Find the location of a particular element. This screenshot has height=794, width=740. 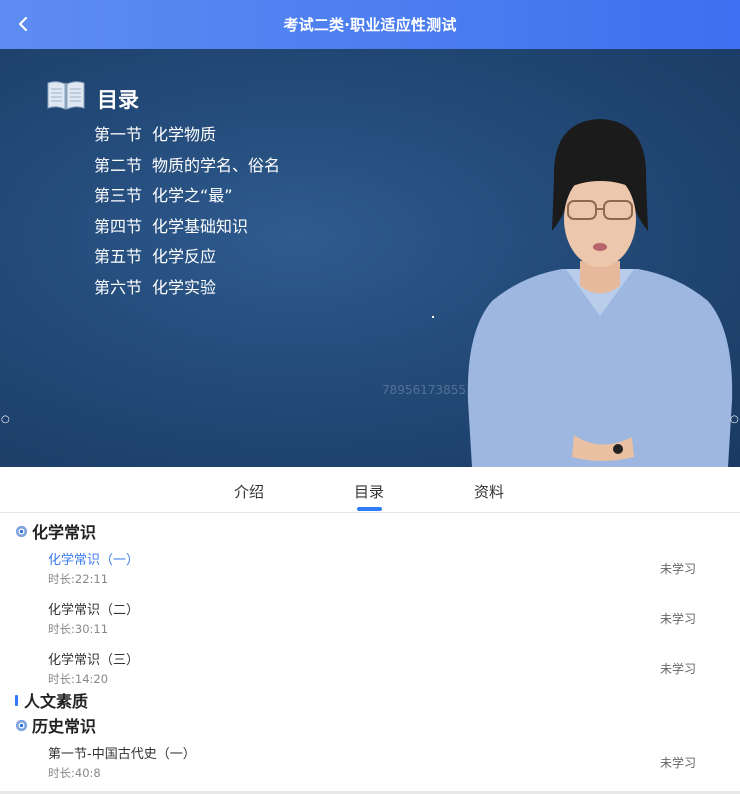

left-edge-handle-icon: ○ is located at coordinates (5, 419).